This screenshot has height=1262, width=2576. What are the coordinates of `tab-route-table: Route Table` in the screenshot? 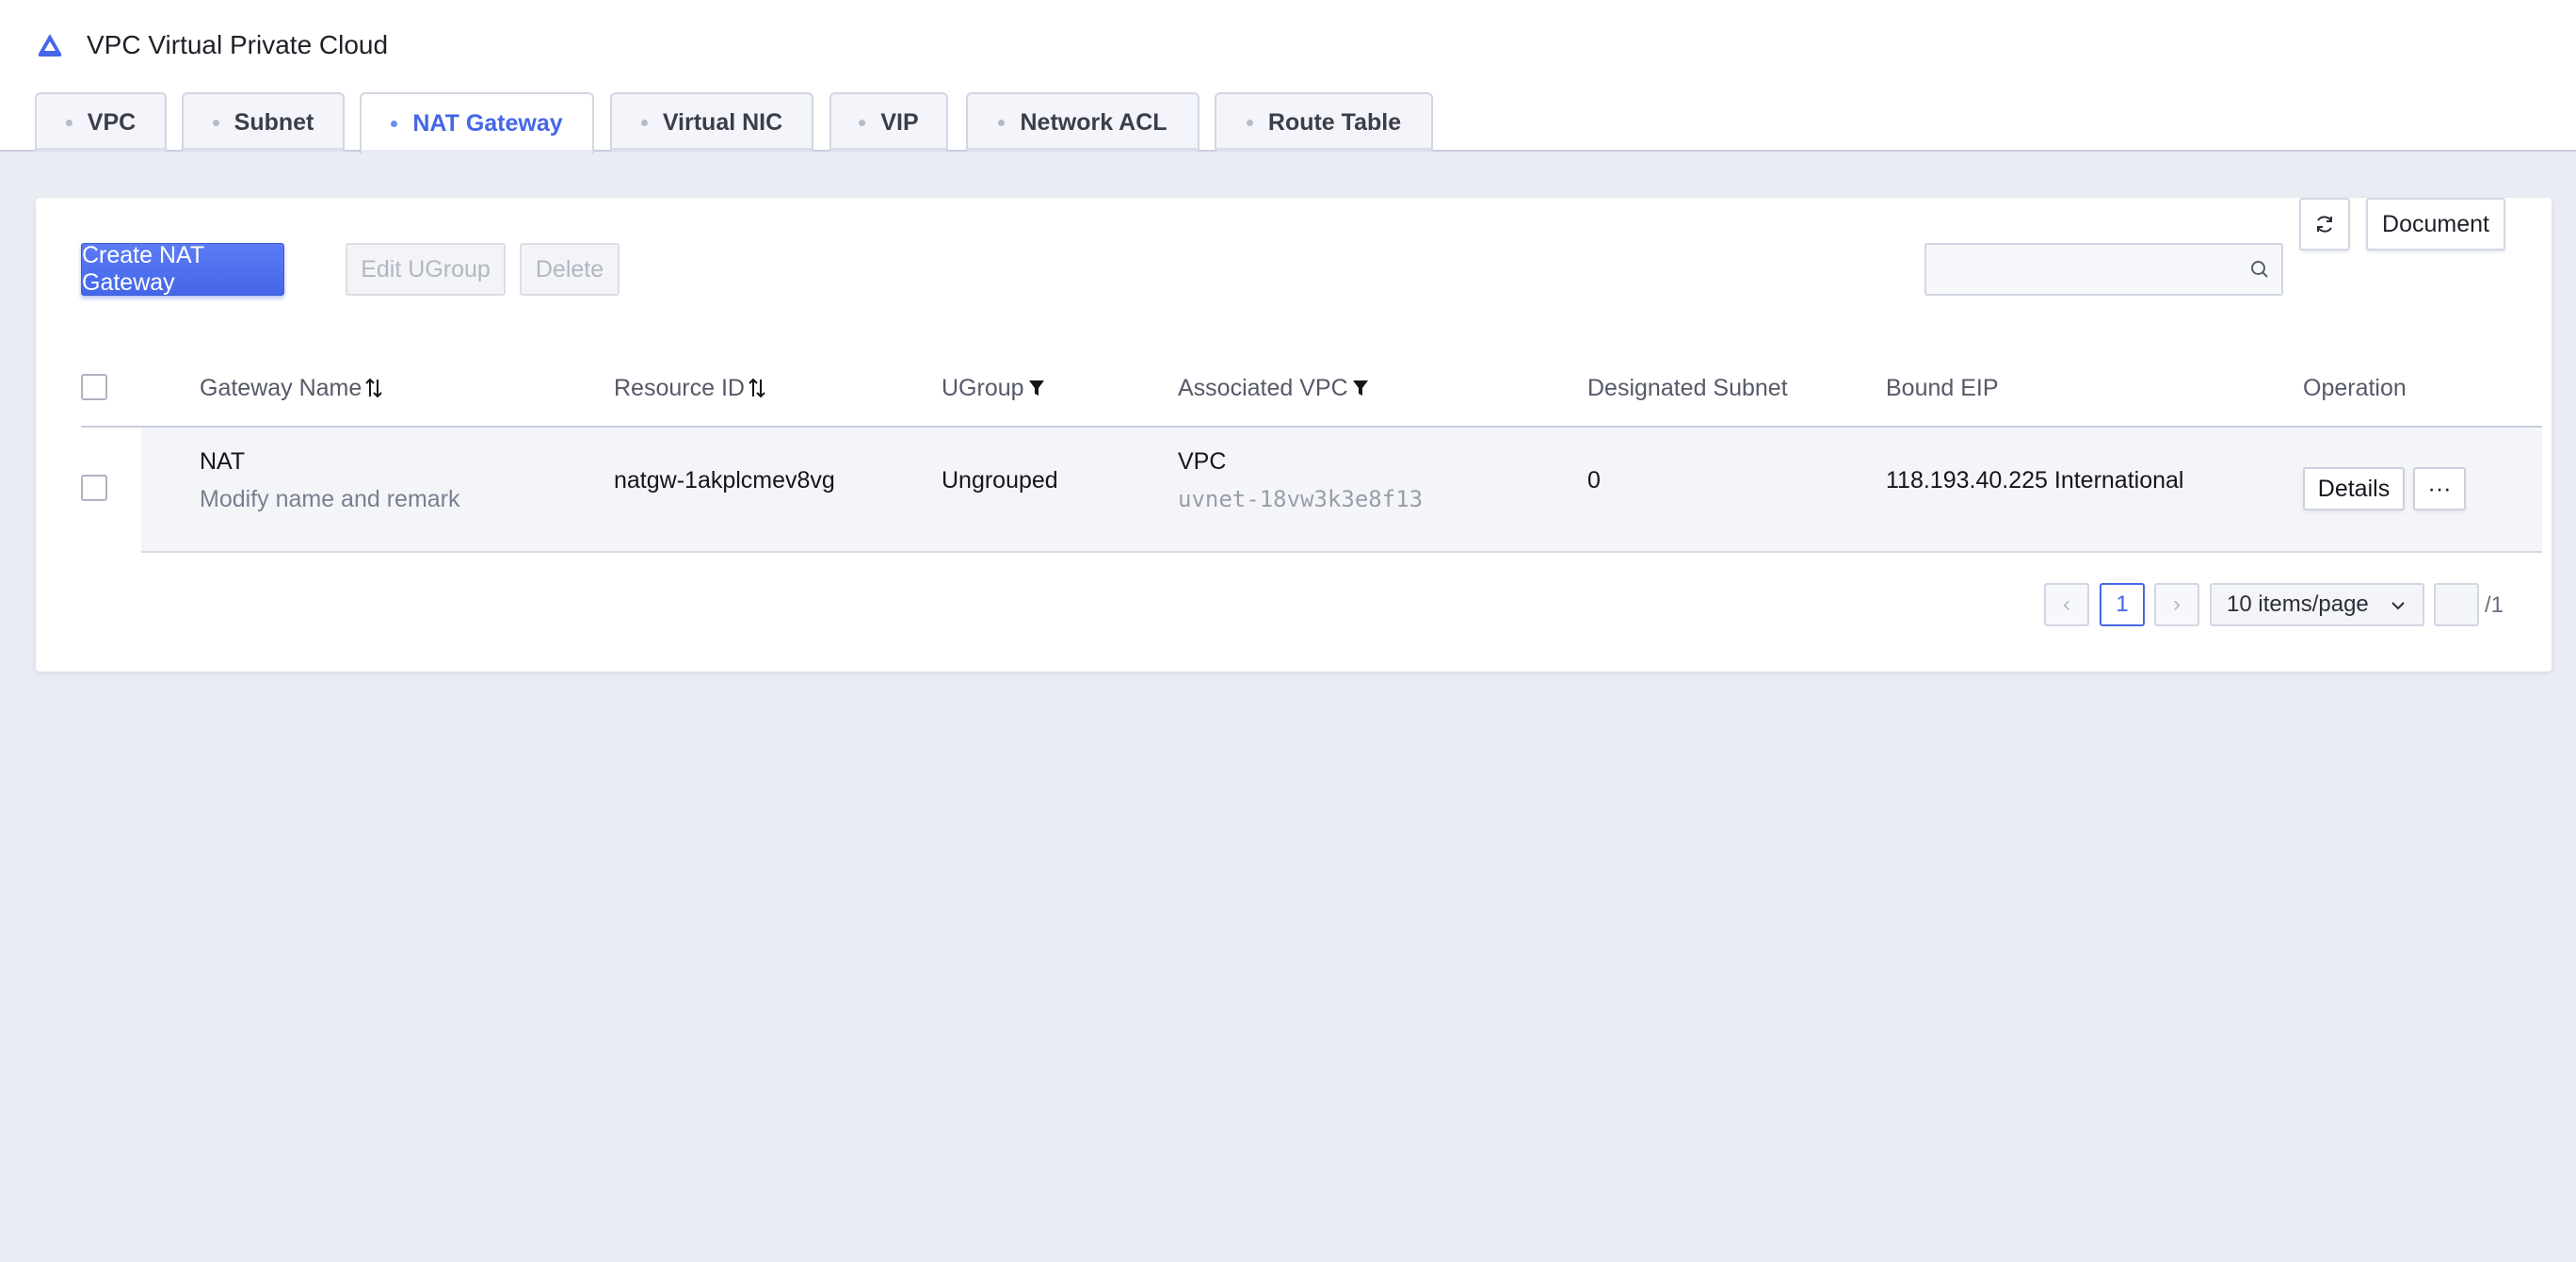 It's located at (1324, 122).